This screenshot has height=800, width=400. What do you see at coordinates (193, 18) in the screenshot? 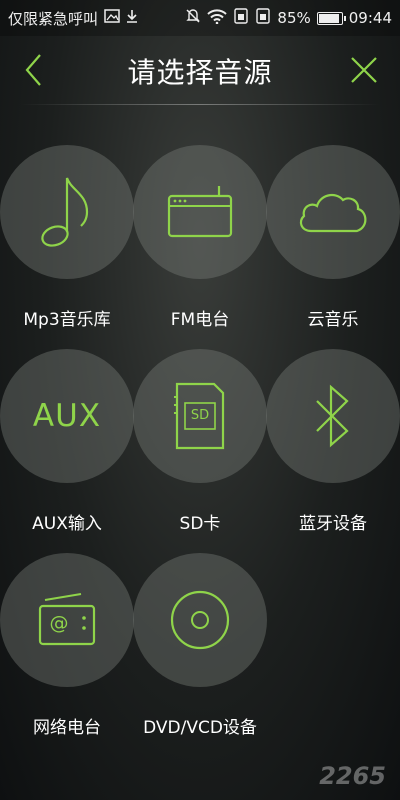
I see `mute-icon` at bounding box center [193, 18].